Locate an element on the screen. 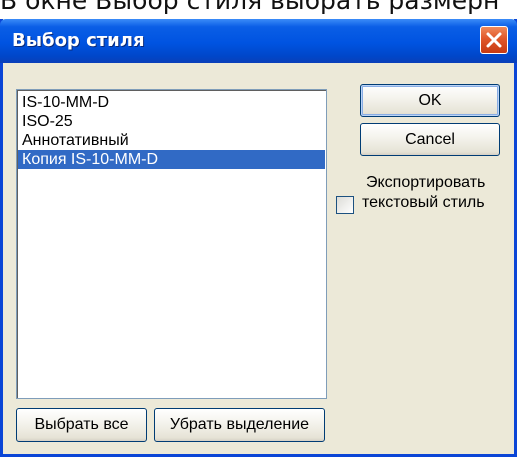 Image resolution: width=517 pixels, height=457 pixels. close-icon is located at coordinates (494, 40).